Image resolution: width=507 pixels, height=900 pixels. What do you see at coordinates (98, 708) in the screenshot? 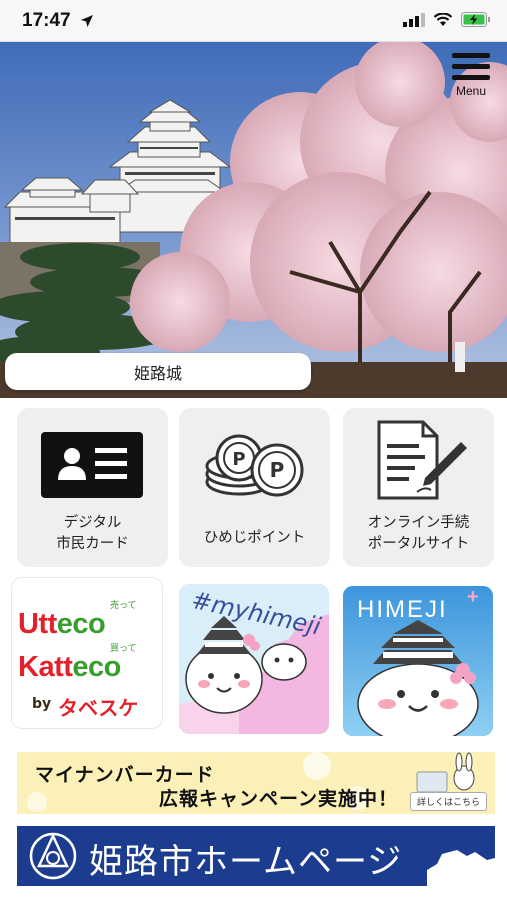
I see `utteco-brand: タベスケ` at bounding box center [98, 708].